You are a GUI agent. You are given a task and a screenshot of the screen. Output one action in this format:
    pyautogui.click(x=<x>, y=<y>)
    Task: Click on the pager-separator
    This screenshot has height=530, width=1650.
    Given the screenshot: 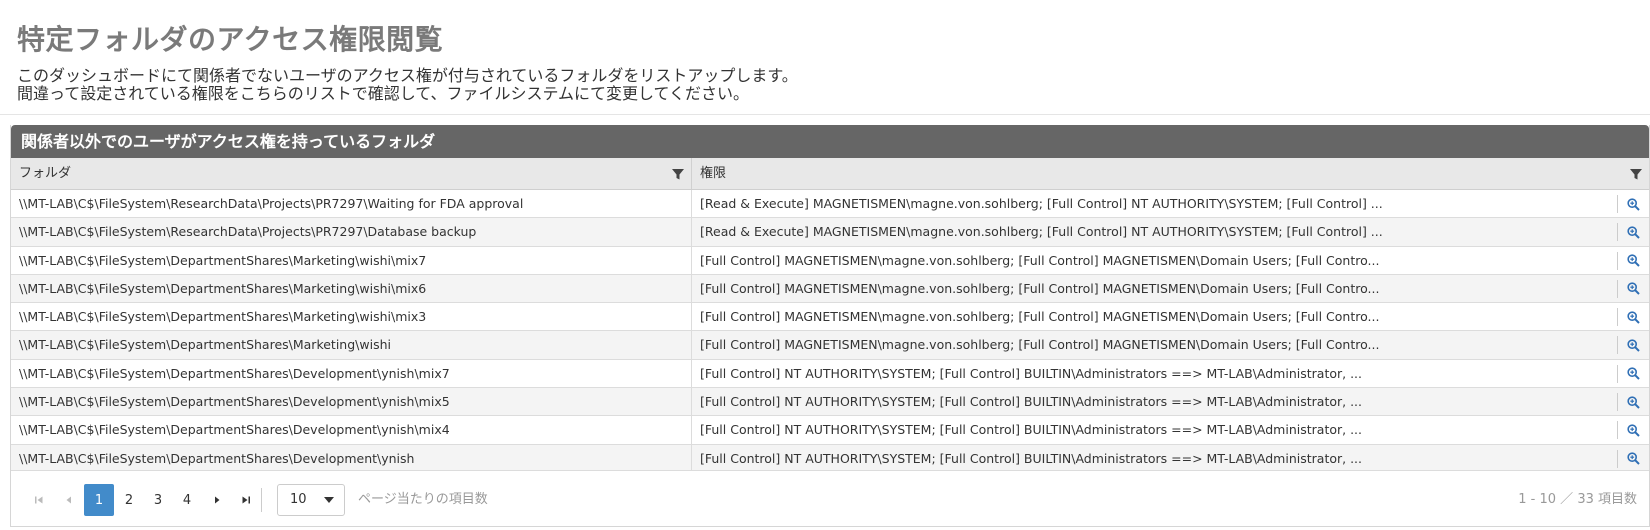 What is the action you would take?
    pyautogui.click(x=261, y=500)
    